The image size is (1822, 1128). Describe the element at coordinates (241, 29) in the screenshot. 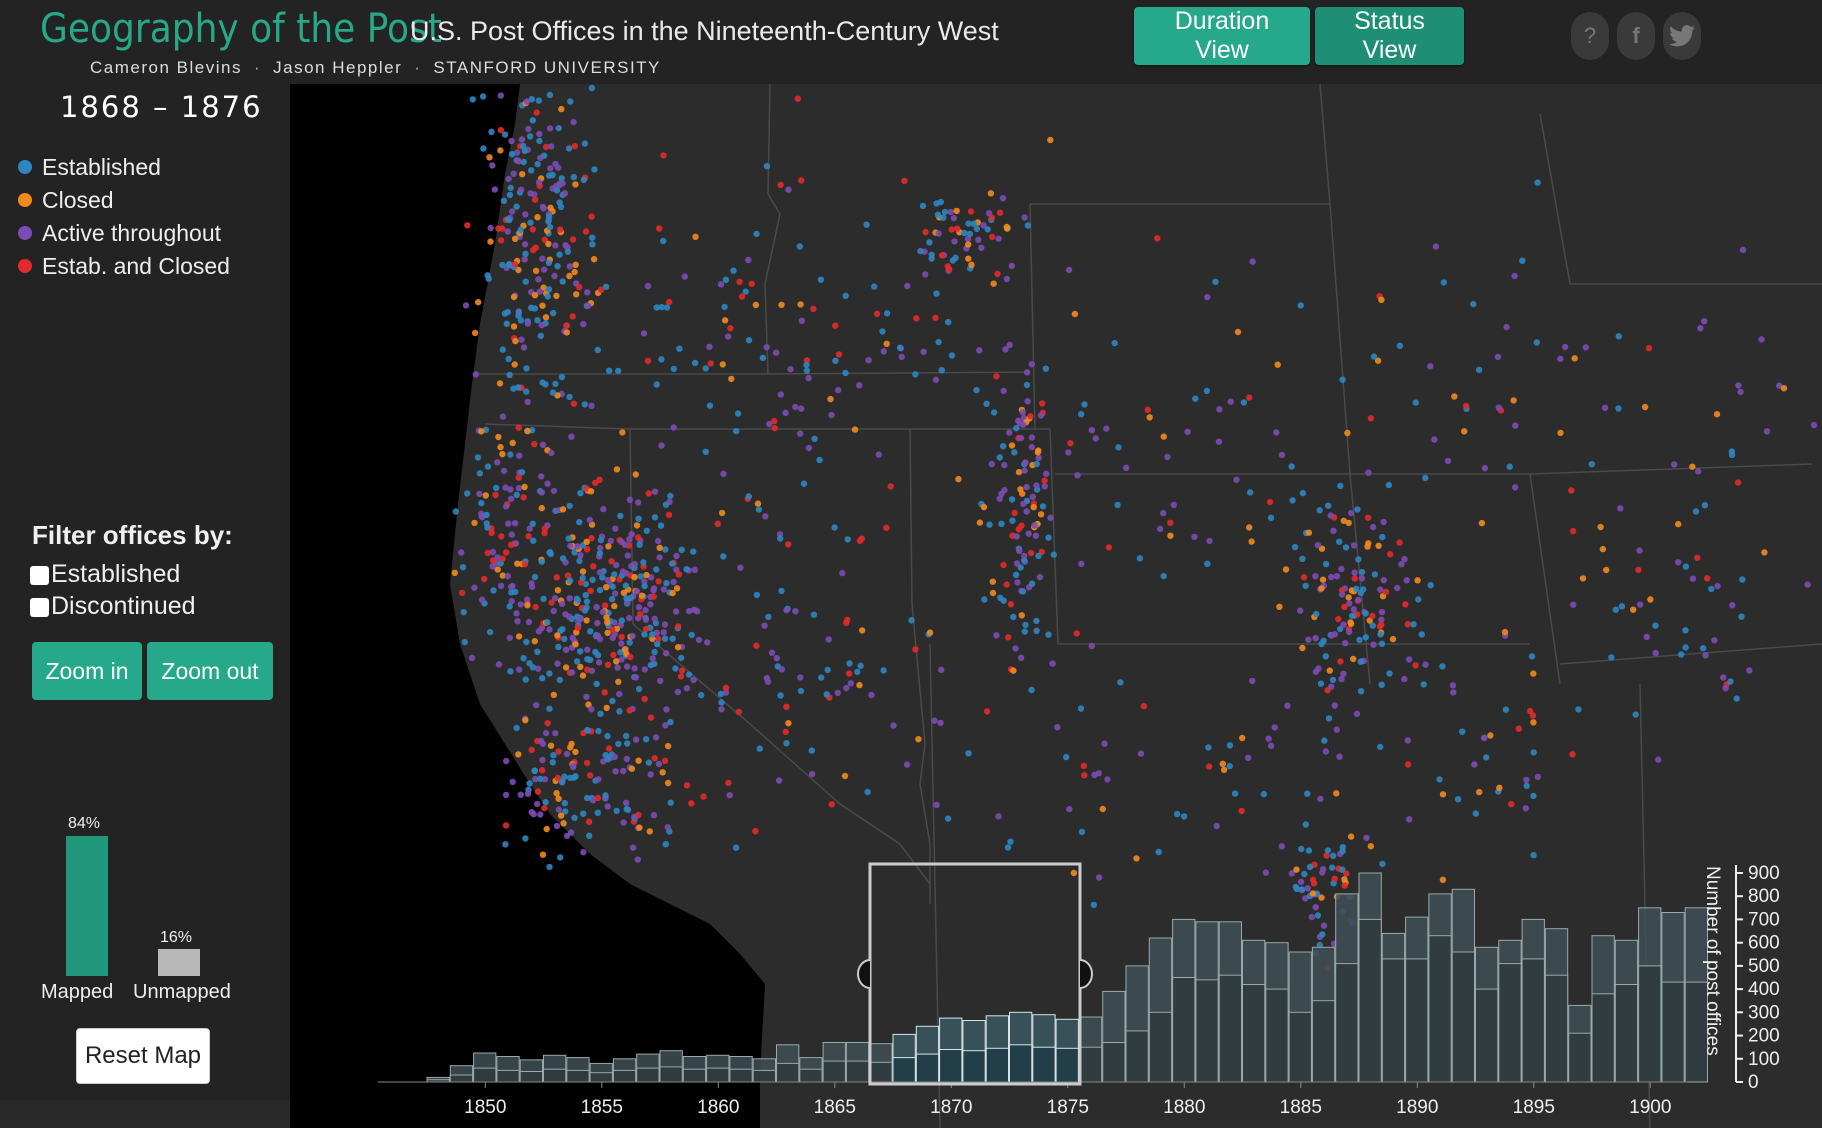

I see `site-title: Geography of the Post` at that location.